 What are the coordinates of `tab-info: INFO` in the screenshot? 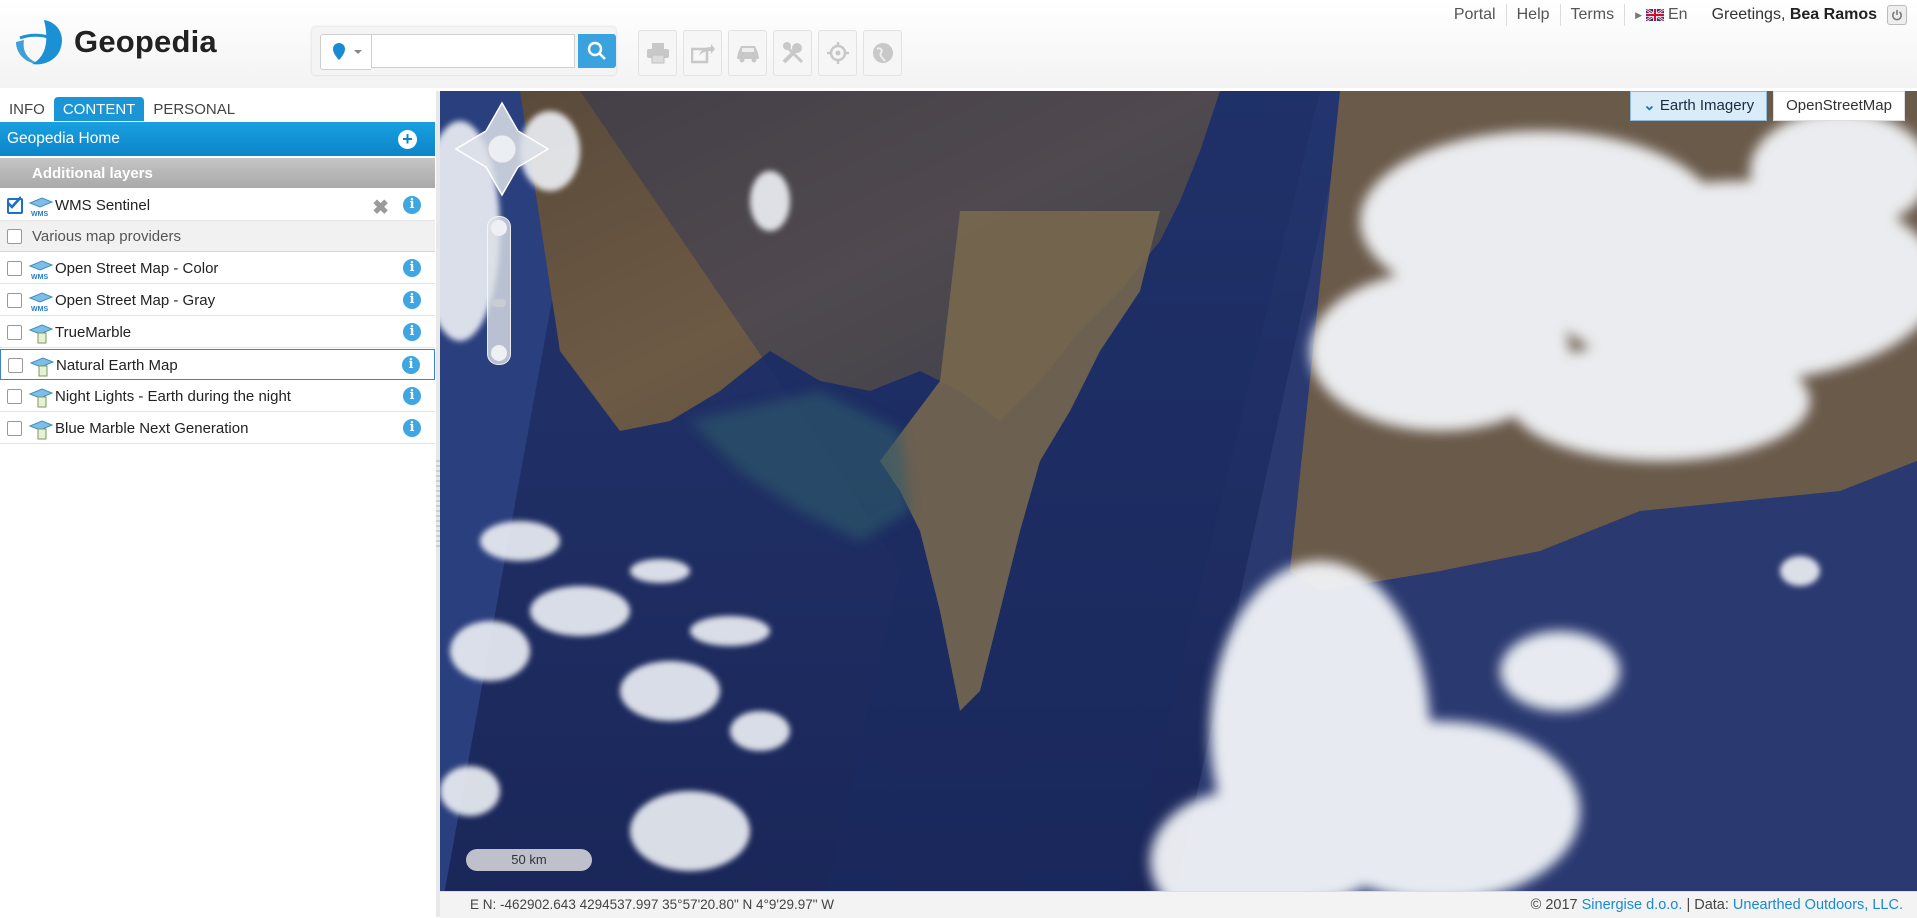 It's located at (27, 109).